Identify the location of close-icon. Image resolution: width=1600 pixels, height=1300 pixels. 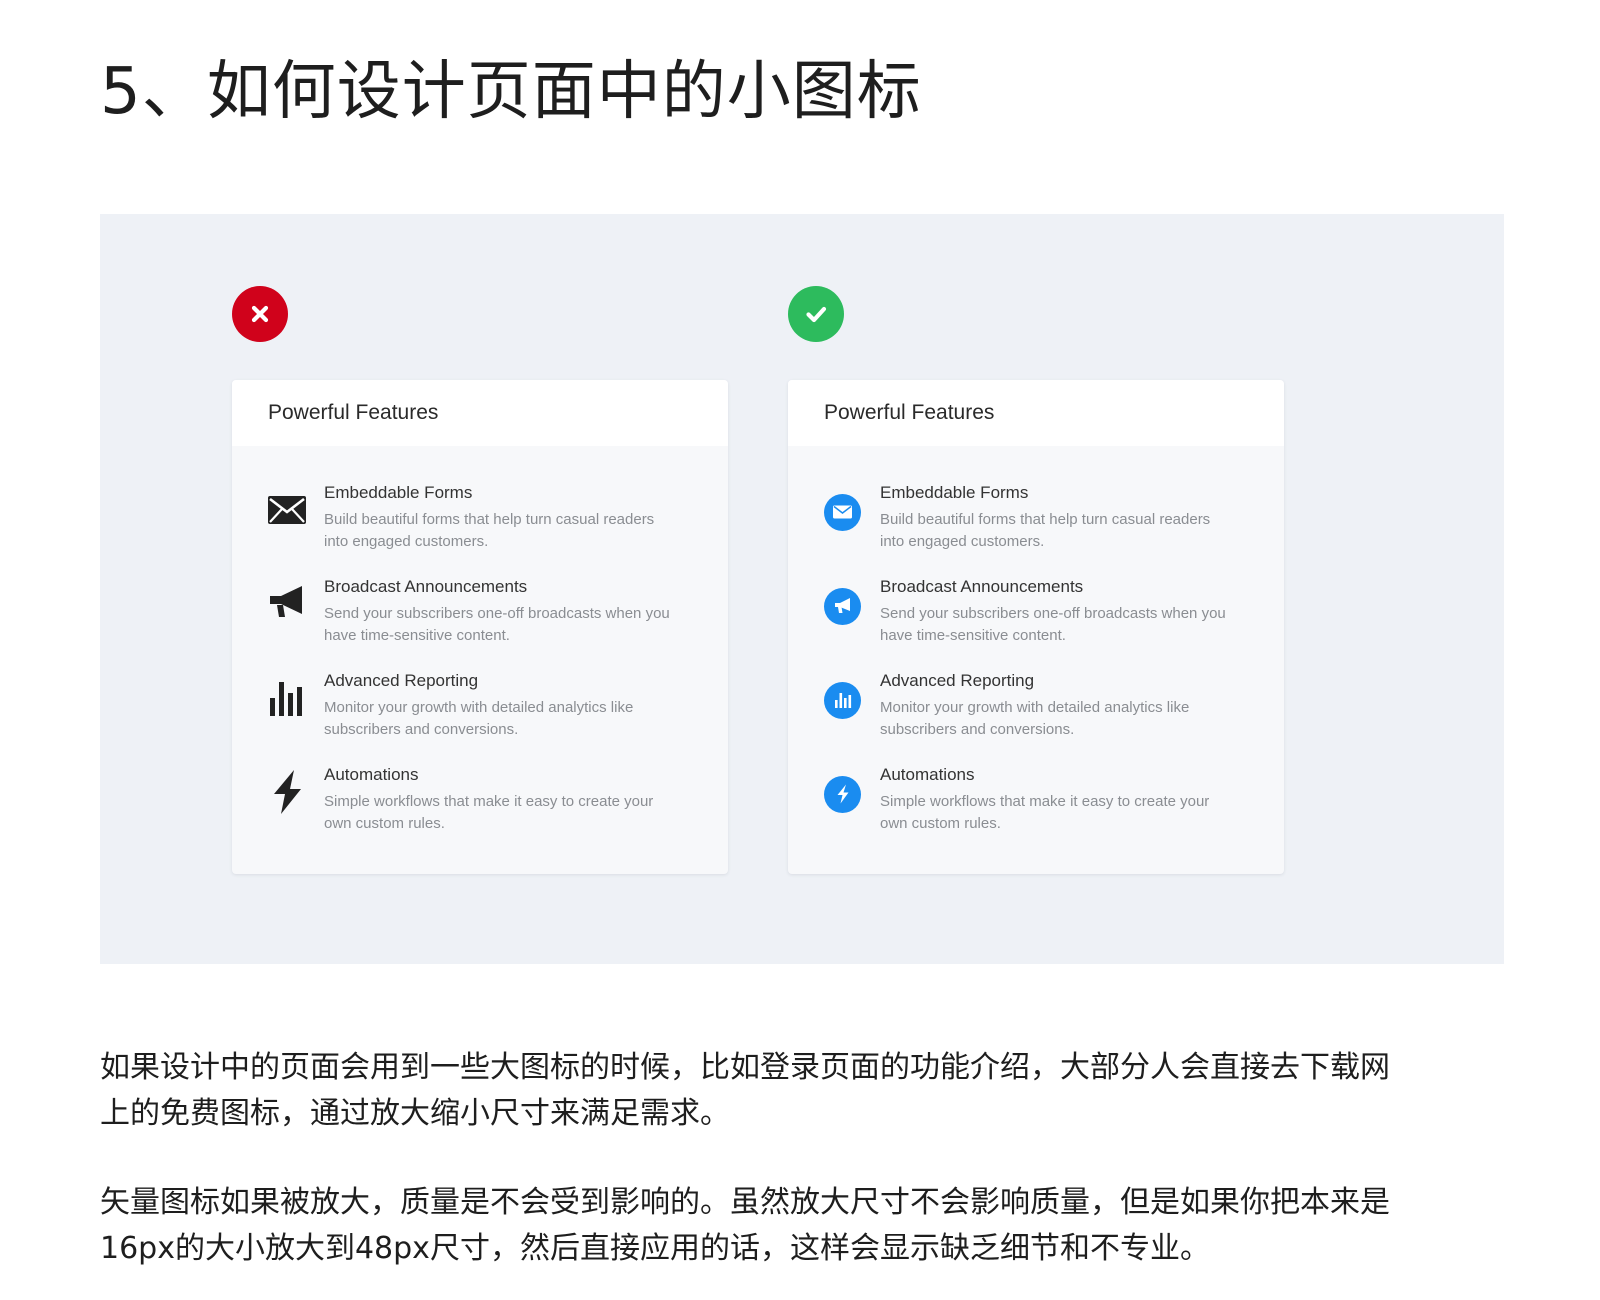
(260, 314).